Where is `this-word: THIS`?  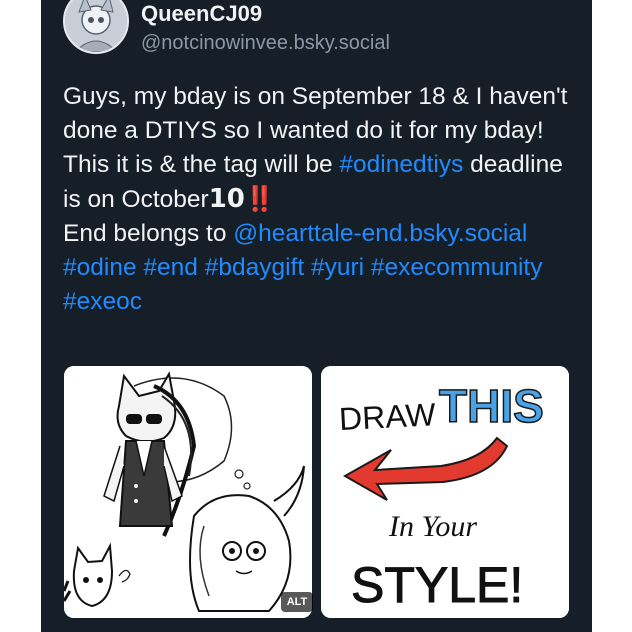
this-word: THIS is located at coordinates (491, 406).